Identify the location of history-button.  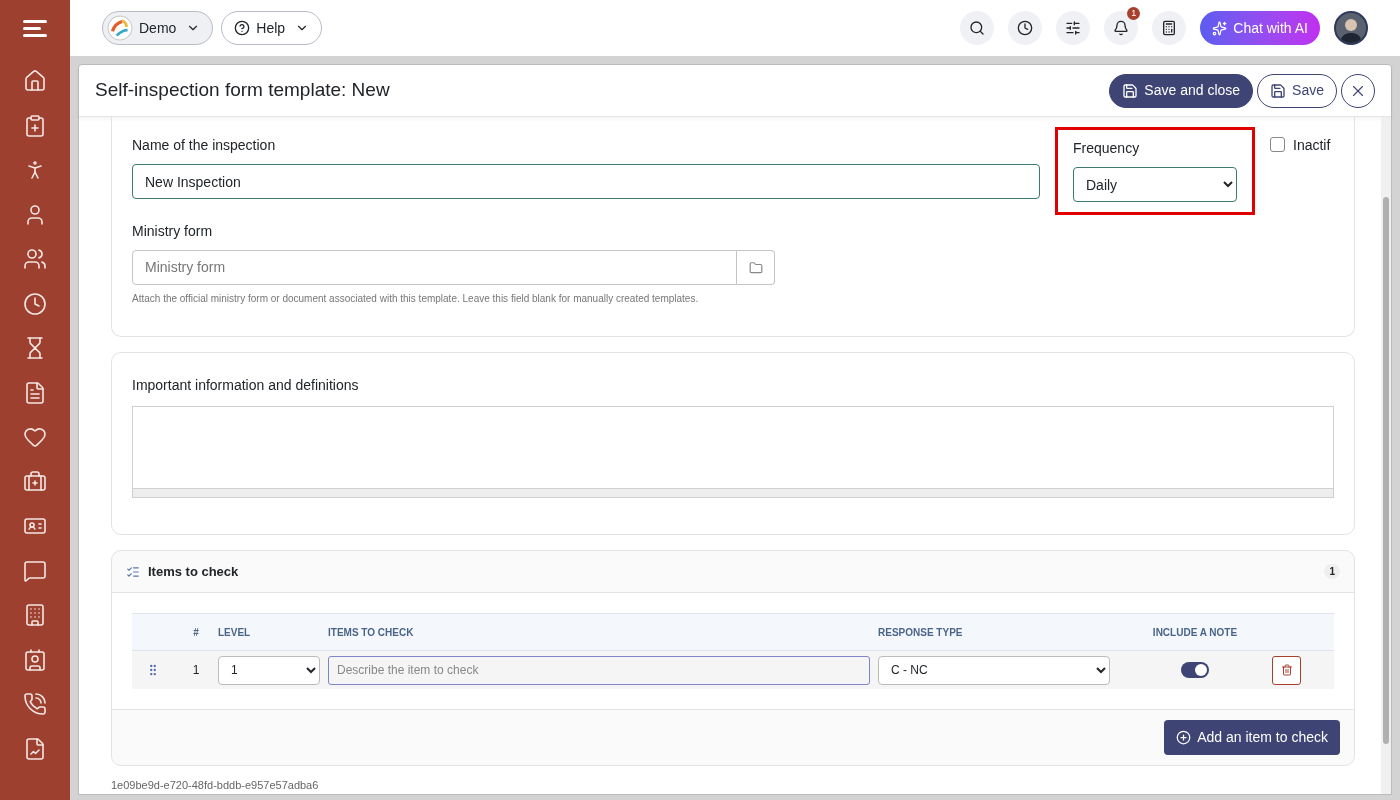
(1025, 28).